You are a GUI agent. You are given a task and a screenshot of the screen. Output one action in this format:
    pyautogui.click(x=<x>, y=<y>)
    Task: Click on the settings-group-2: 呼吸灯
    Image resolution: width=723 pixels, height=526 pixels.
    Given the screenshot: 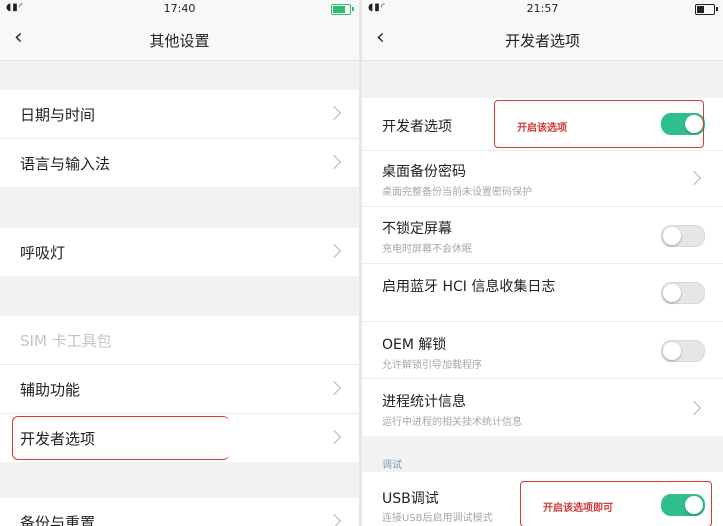 What is the action you would take?
    pyautogui.click(x=179, y=252)
    